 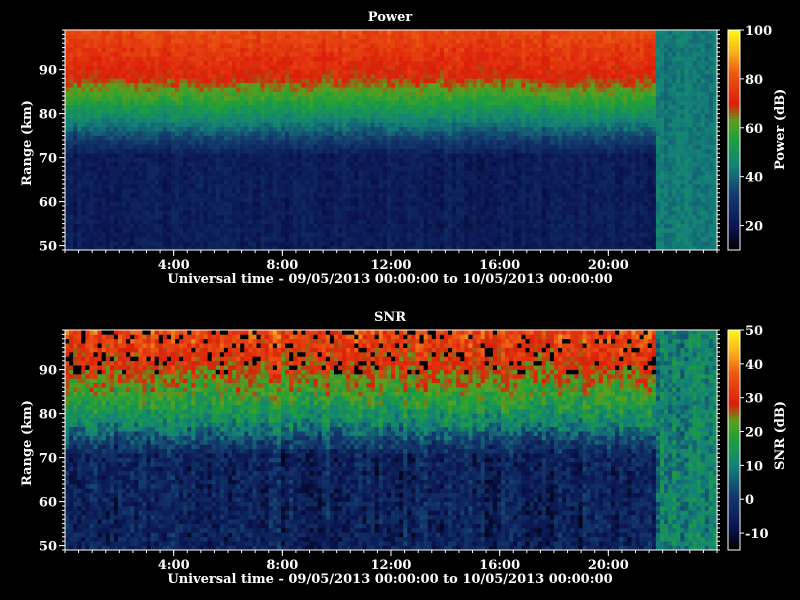 What do you see at coordinates (780, 435) in the screenshot?
I see `snr-colorbar-label: SNR (dB)` at bounding box center [780, 435].